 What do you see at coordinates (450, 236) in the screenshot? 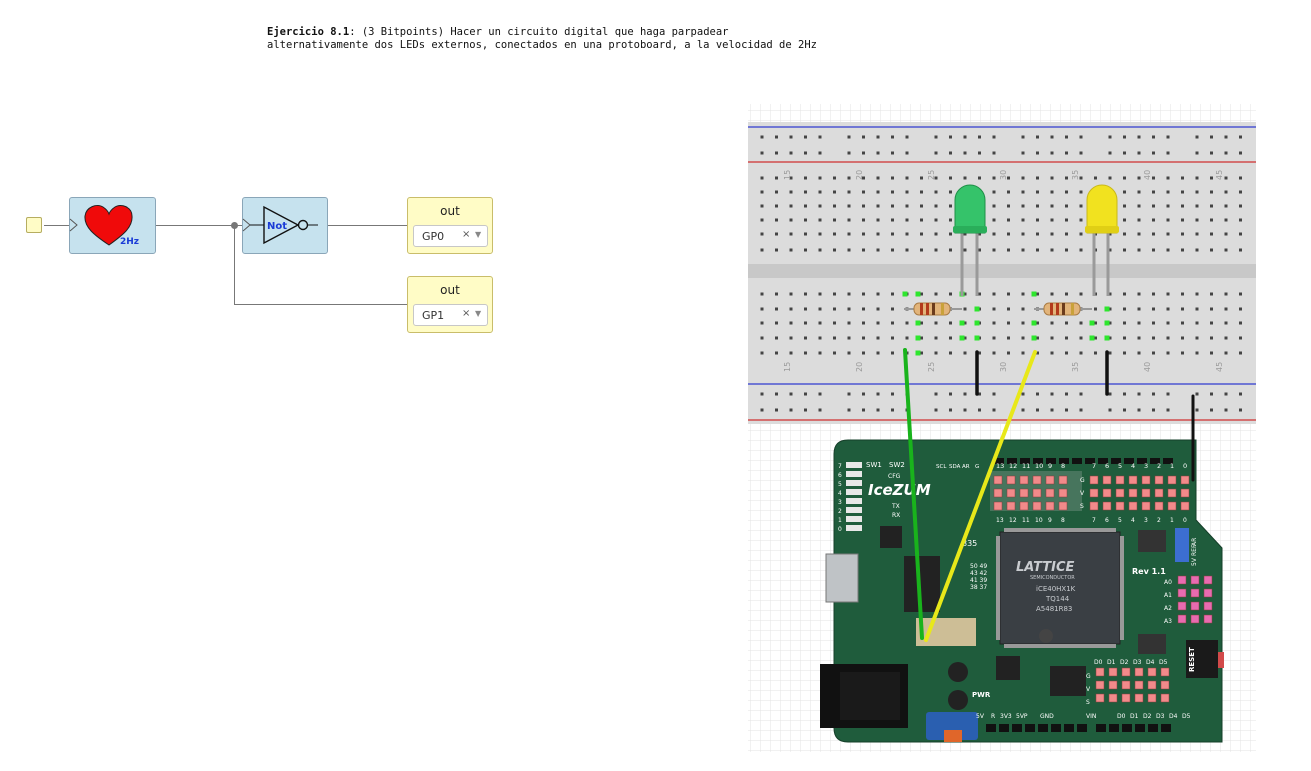
I see `pin-select-gp0: GP0 × ▼` at bounding box center [450, 236].